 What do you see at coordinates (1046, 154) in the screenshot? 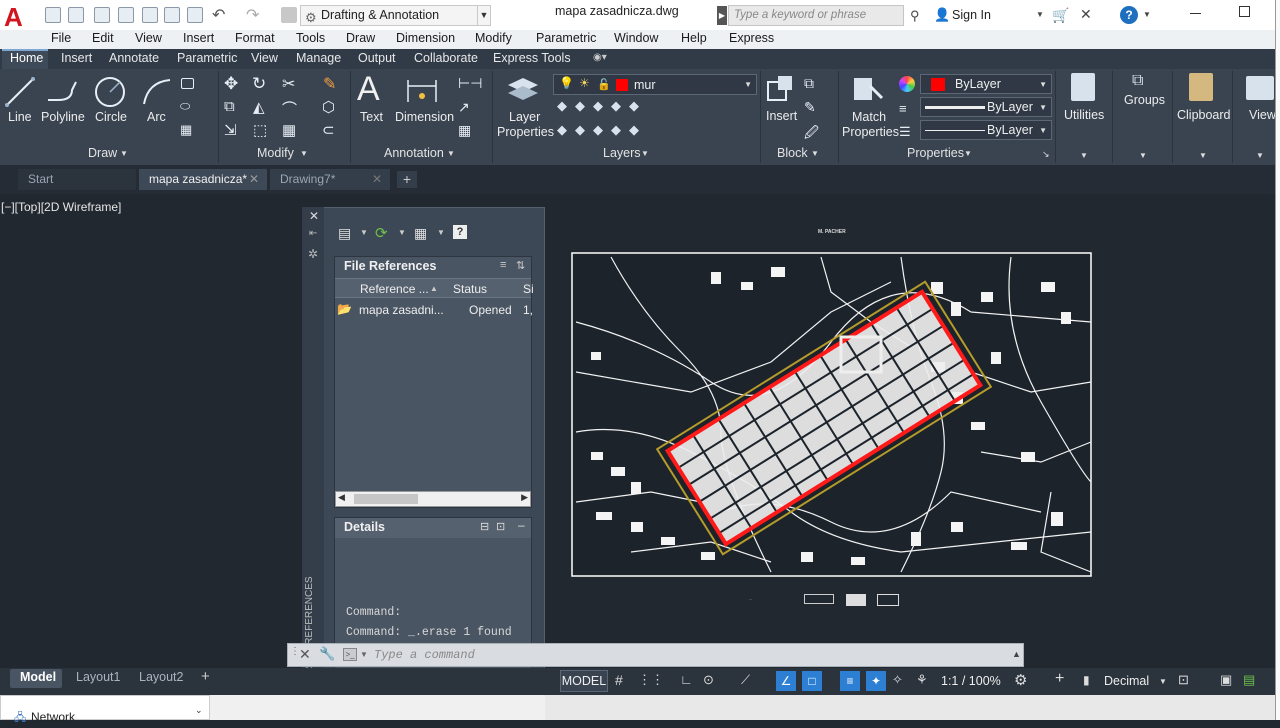
I see `dialog-launcher-icon: ↘` at bounding box center [1046, 154].